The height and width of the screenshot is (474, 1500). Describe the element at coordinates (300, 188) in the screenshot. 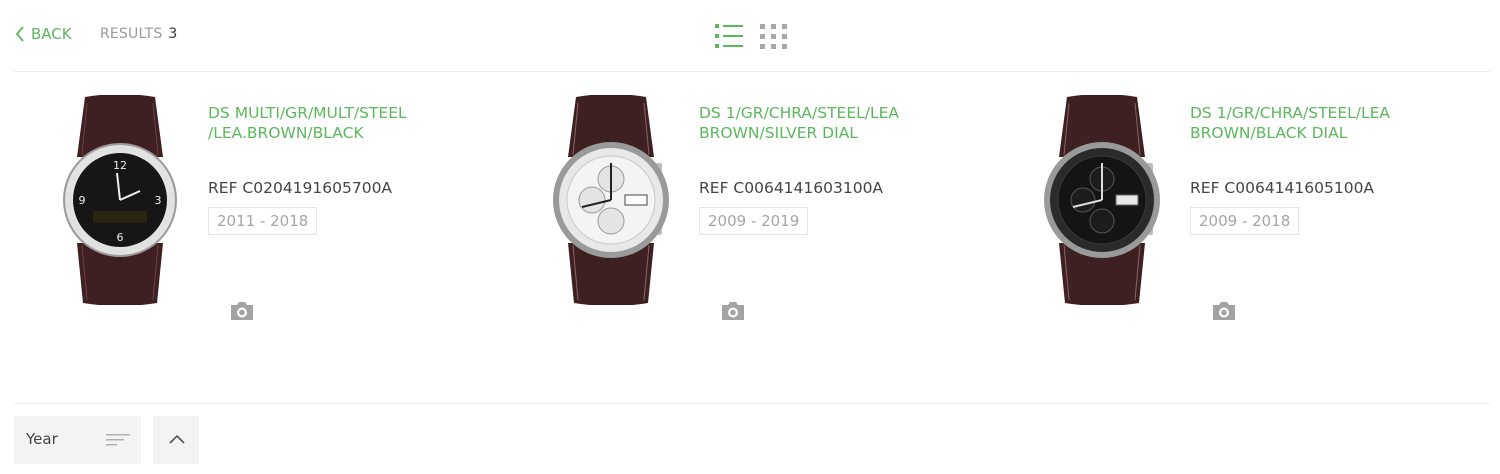

I see `product-reference: REF C0204191605700A` at that location.